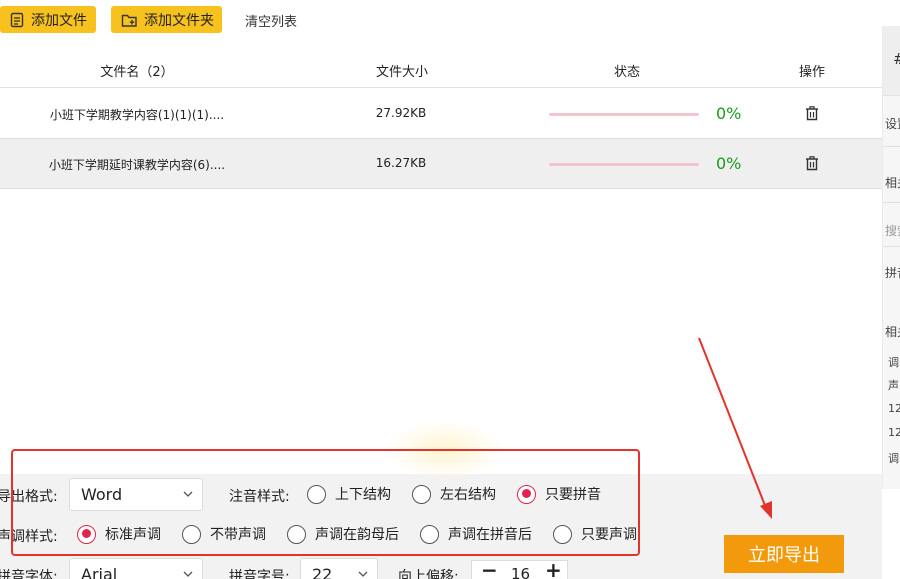 This screenshot has width=900, height=579. I want to click on folder-add-icon, so click(129, 20).